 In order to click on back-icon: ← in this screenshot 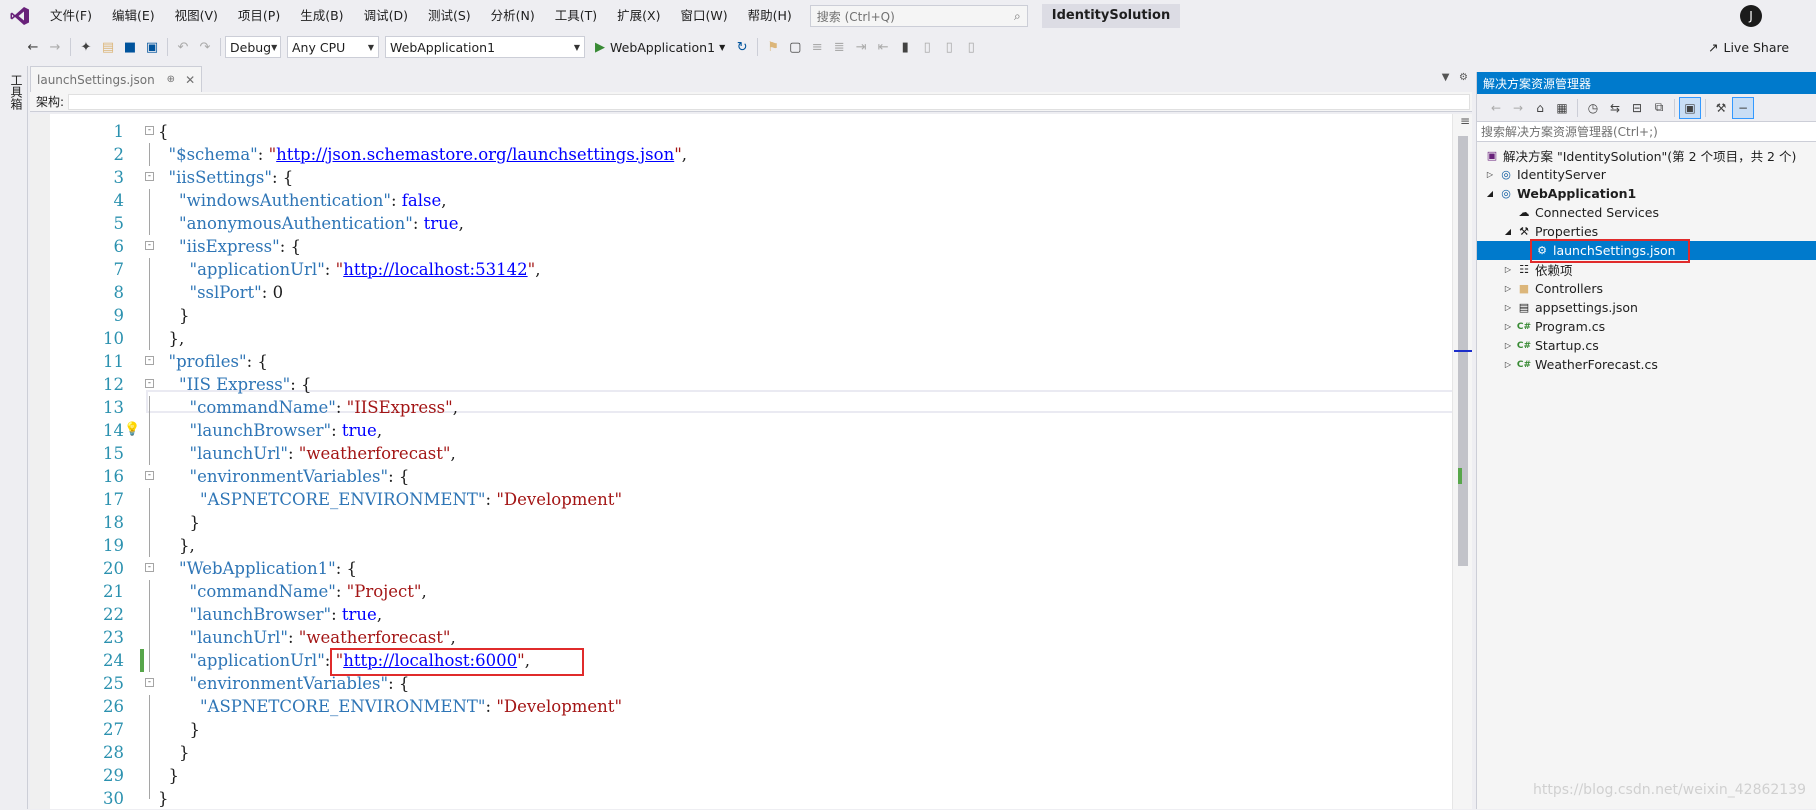, I will do `click(1496, 108)`.